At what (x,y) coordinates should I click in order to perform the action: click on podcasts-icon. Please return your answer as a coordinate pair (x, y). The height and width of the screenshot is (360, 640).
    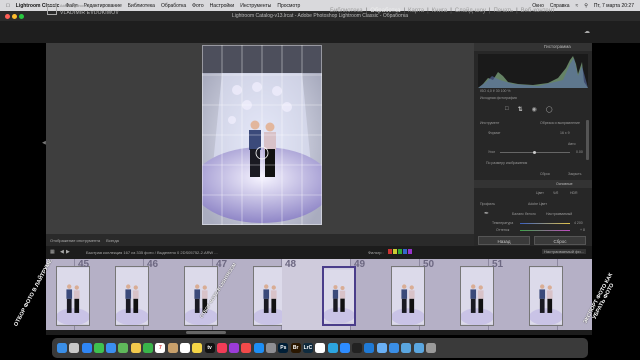
    Looking at the image, I should click on (234, 348).